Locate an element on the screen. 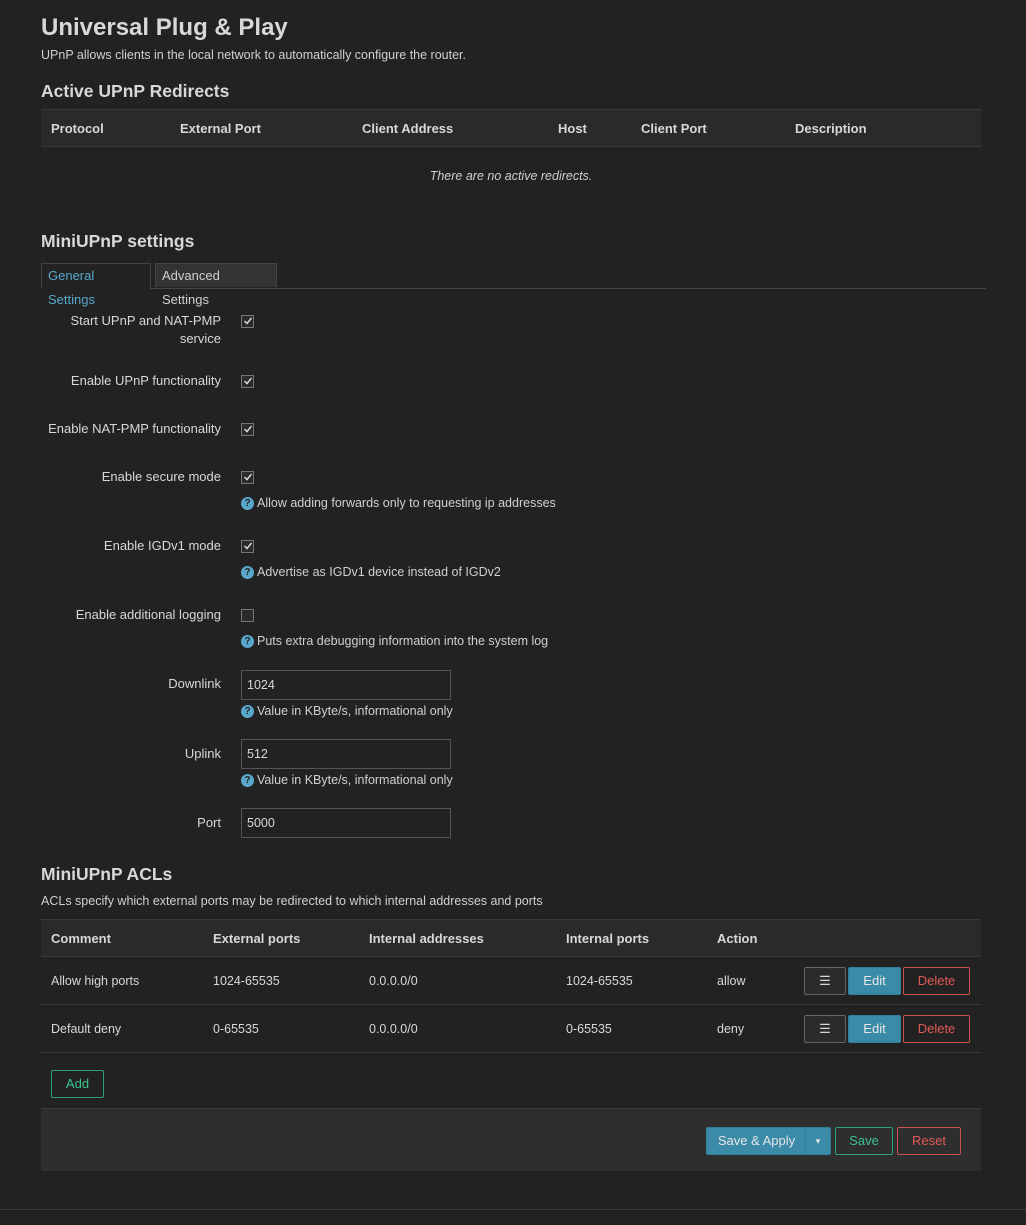 The width and height of the screenshot is (1026, 1225). page-actions-bar: Save & Apply ▾ Save Reset is located at coordinates (511, 1139).